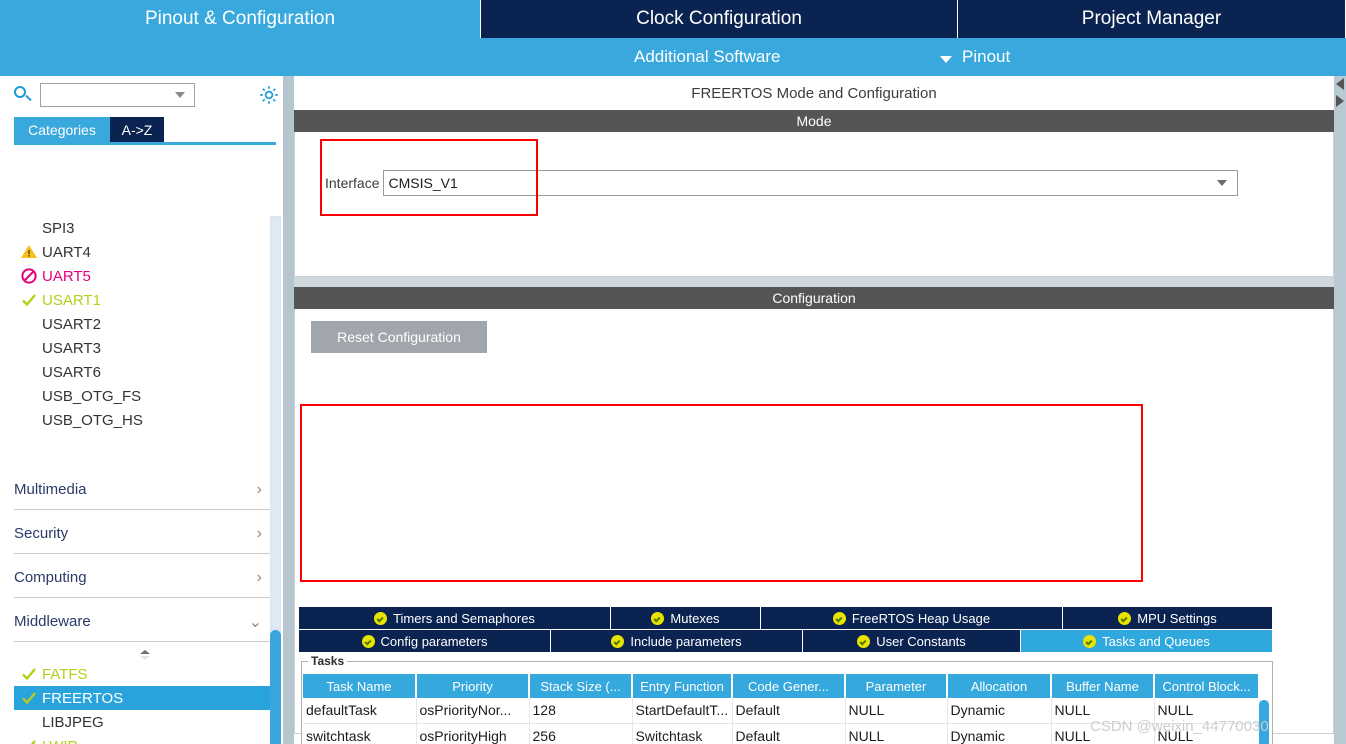 This screenshot has width=1346, height=744. Describe the element at coordinates (814, 282) in the screenshot. I see `section-spacer` at that location.